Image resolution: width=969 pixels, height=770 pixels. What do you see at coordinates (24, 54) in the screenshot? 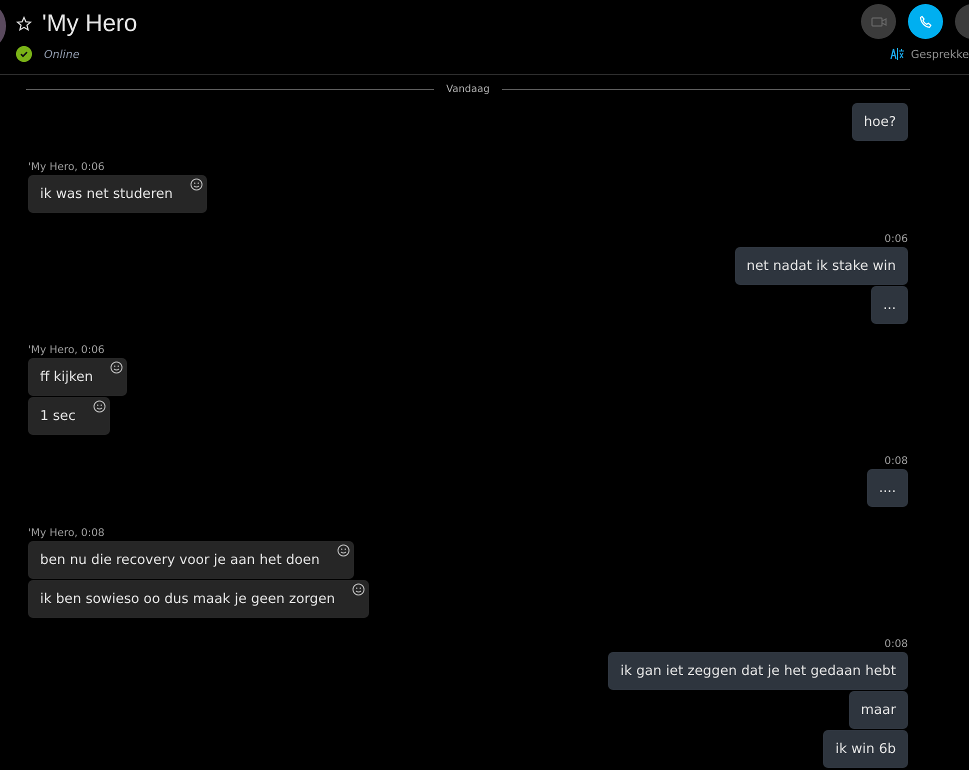
I see `online-status-icon` at bounding box center [24, 54].